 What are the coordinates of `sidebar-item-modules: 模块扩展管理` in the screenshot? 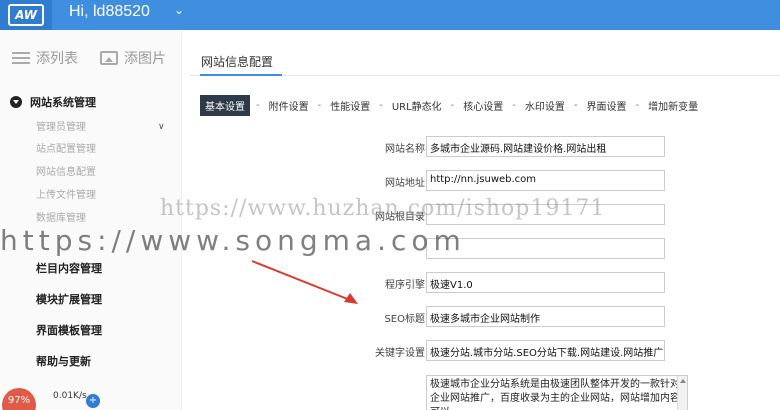 It's located at (69, 299).